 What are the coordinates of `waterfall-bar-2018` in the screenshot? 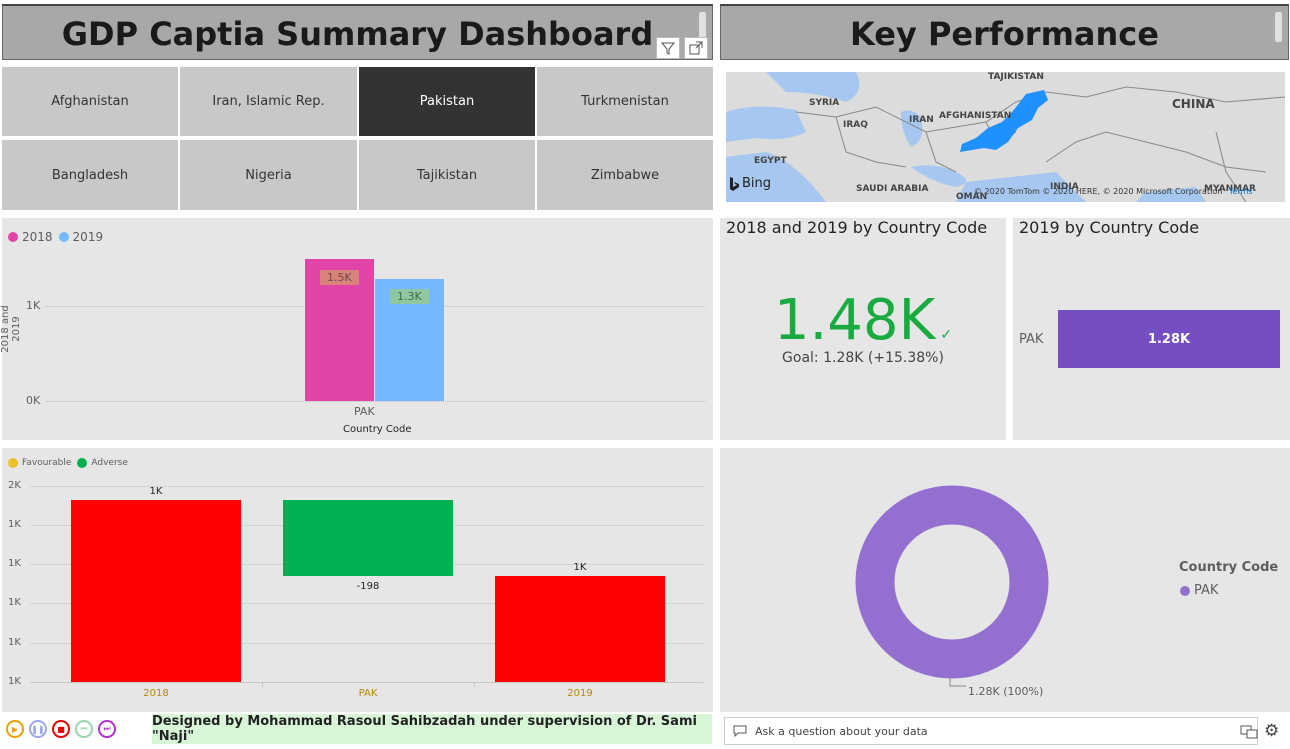 It's located at (156, 591).